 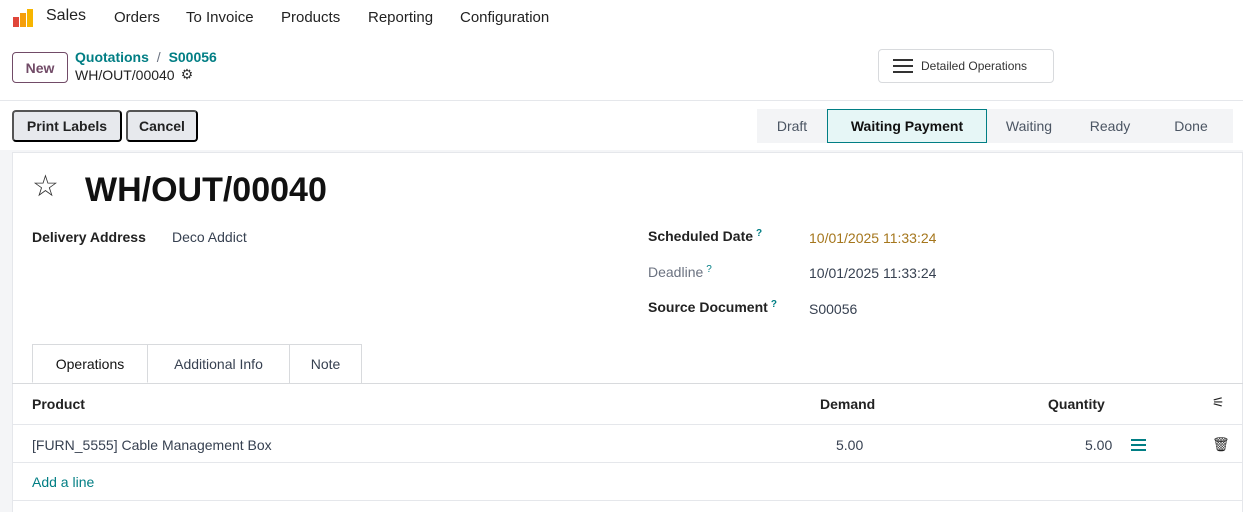 I want to click on tab-note: Note, so click(x=326, y=363).